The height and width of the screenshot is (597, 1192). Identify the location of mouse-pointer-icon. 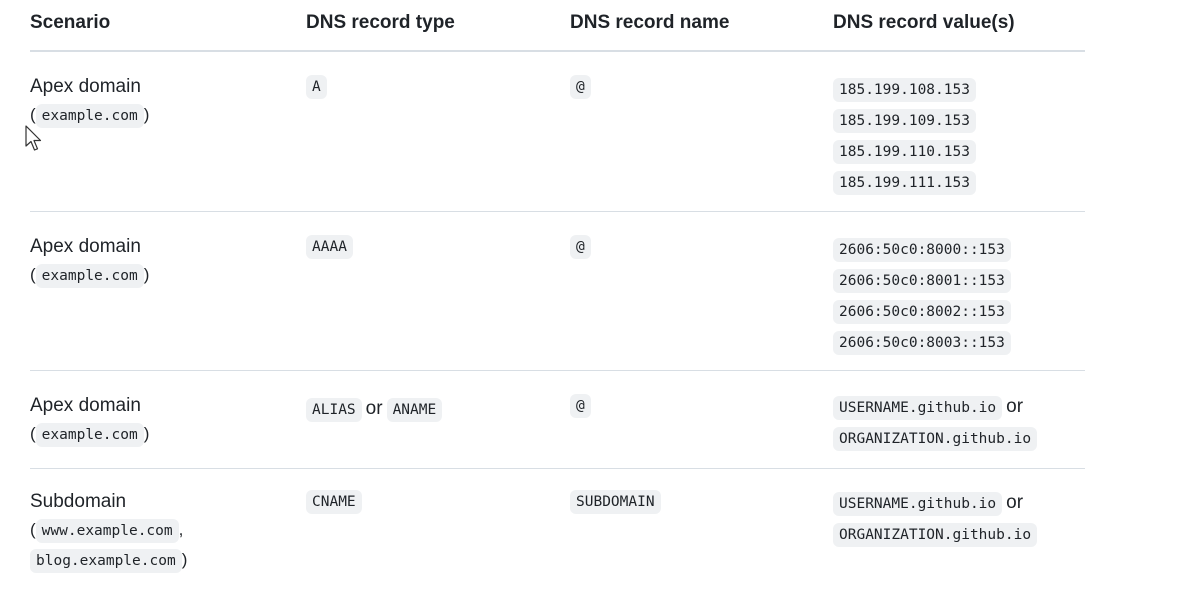
(33, 138).